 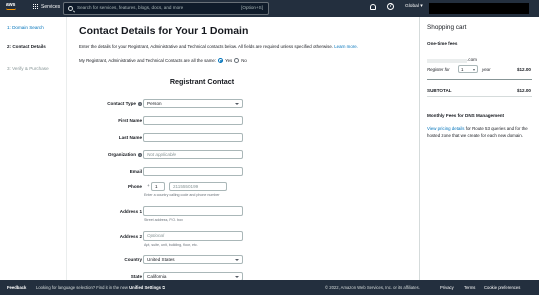 What do you see at coordinates (193, 211) in the screenshot?
I see `address1-field` at bounding box center [193, 211].